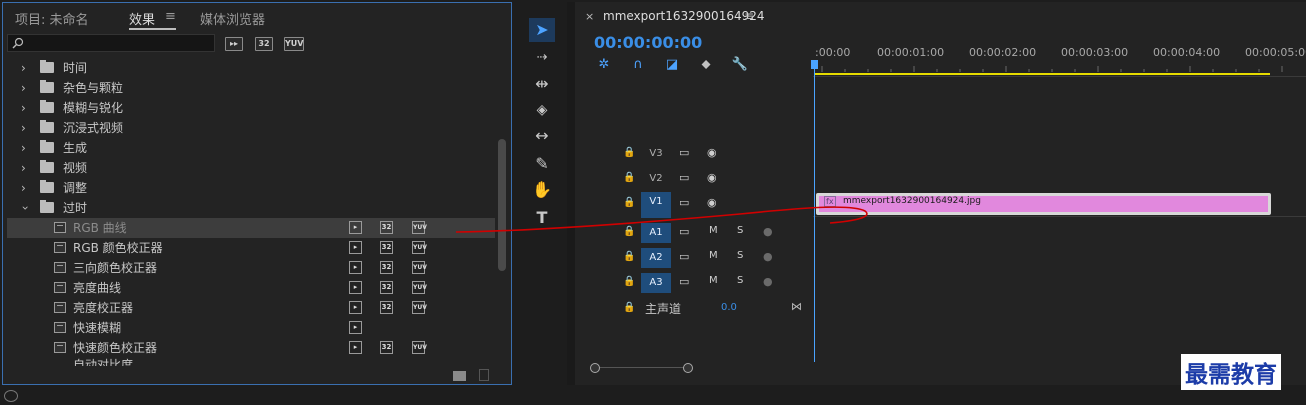  I want to click on snap-icon: ∩, so click(638, 65).